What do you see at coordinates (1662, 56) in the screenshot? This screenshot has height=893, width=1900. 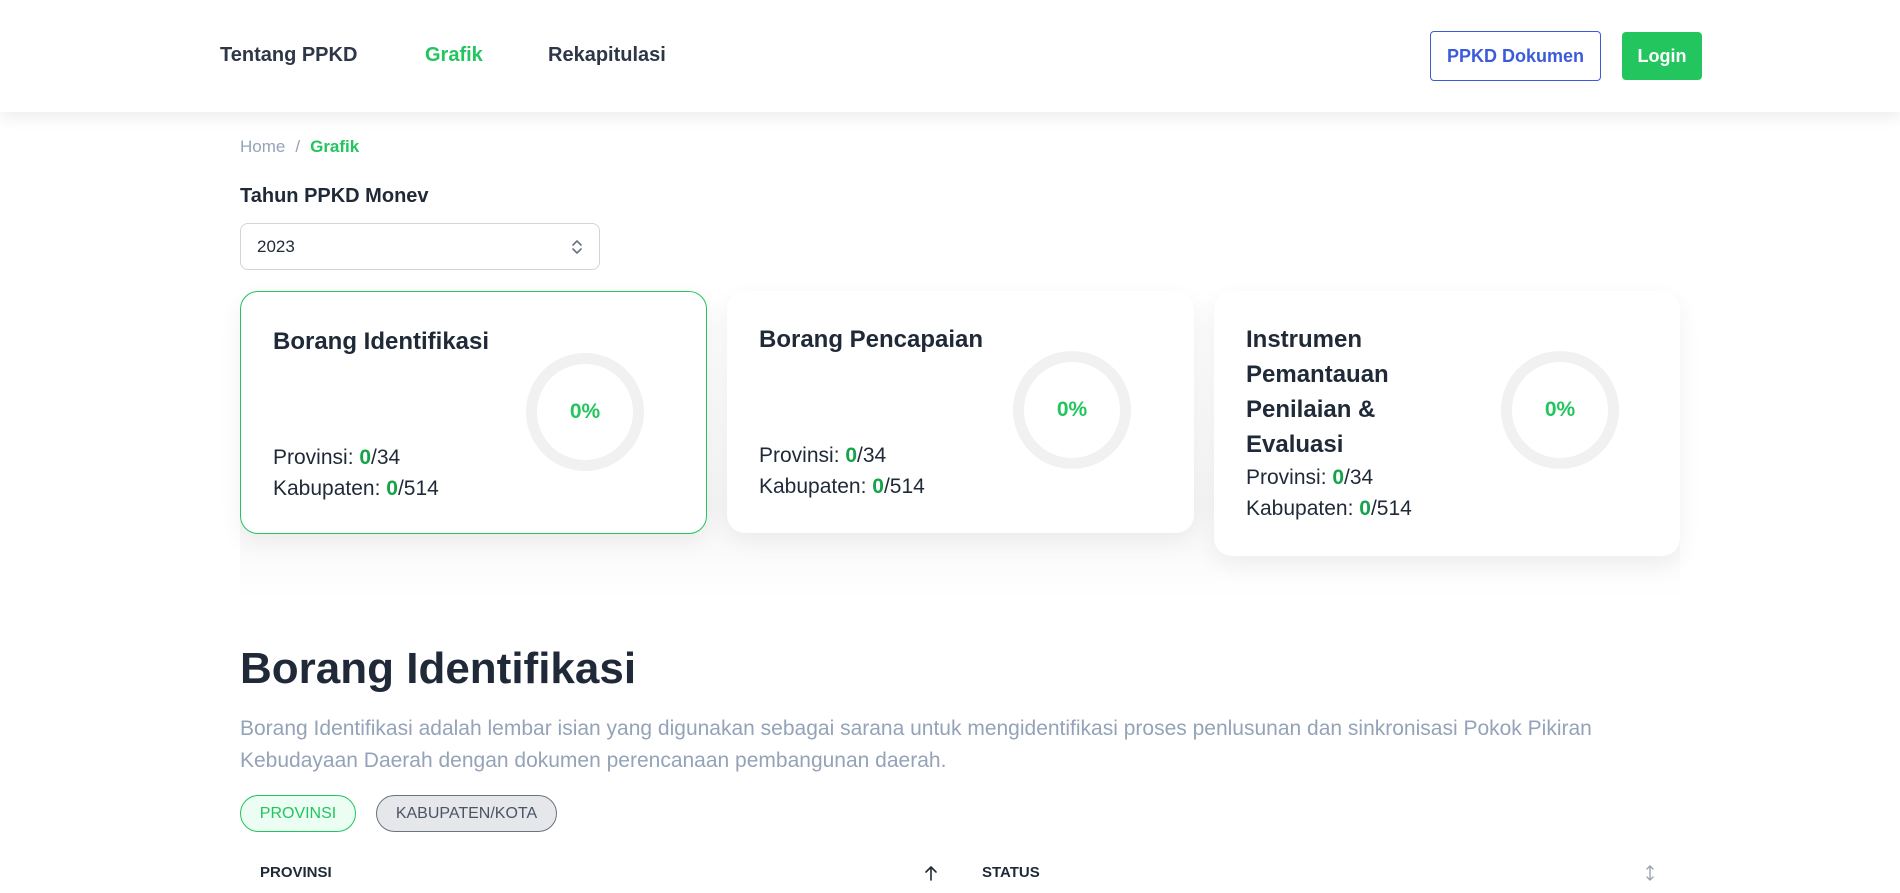 I see `login-button: Login` at bounding box center [1662, 56].